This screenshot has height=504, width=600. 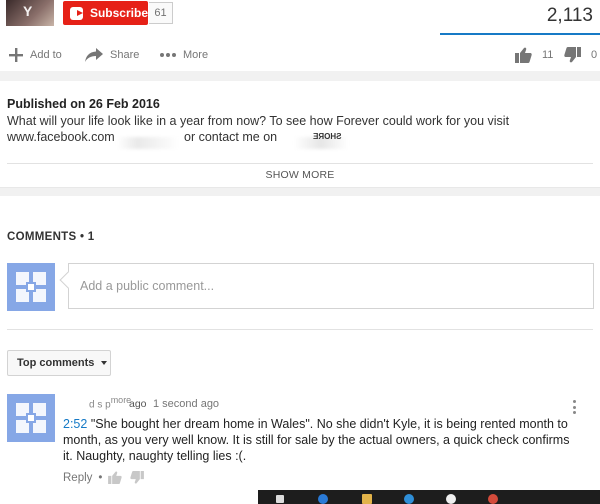 I want to click on channel-avatar: Y, so click(x=30, y=13).